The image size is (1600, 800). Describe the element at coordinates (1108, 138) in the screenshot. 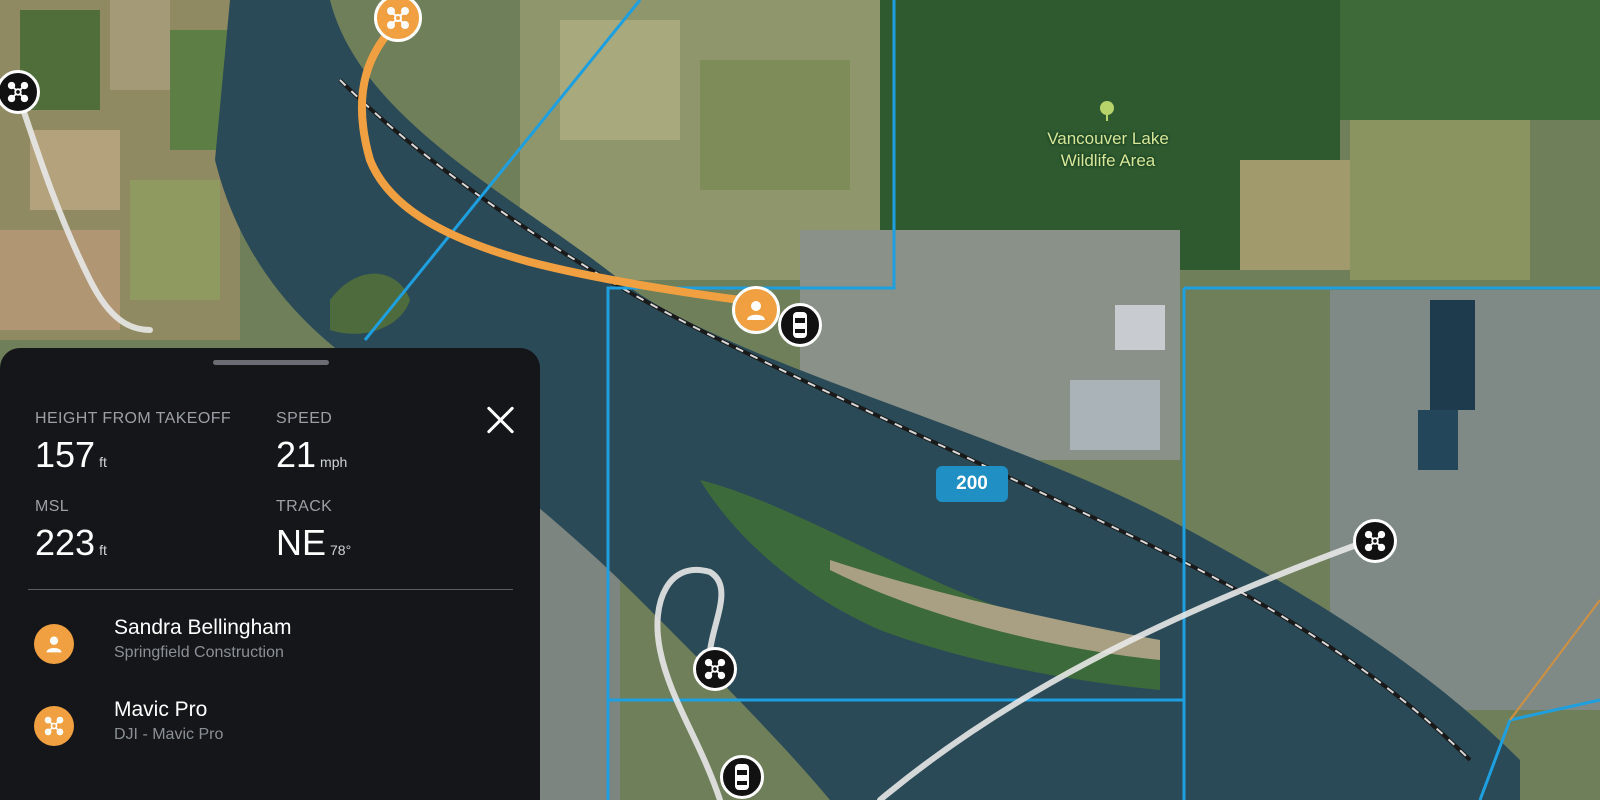

I see `place-name-line1: Vancouver Lake` at that location.